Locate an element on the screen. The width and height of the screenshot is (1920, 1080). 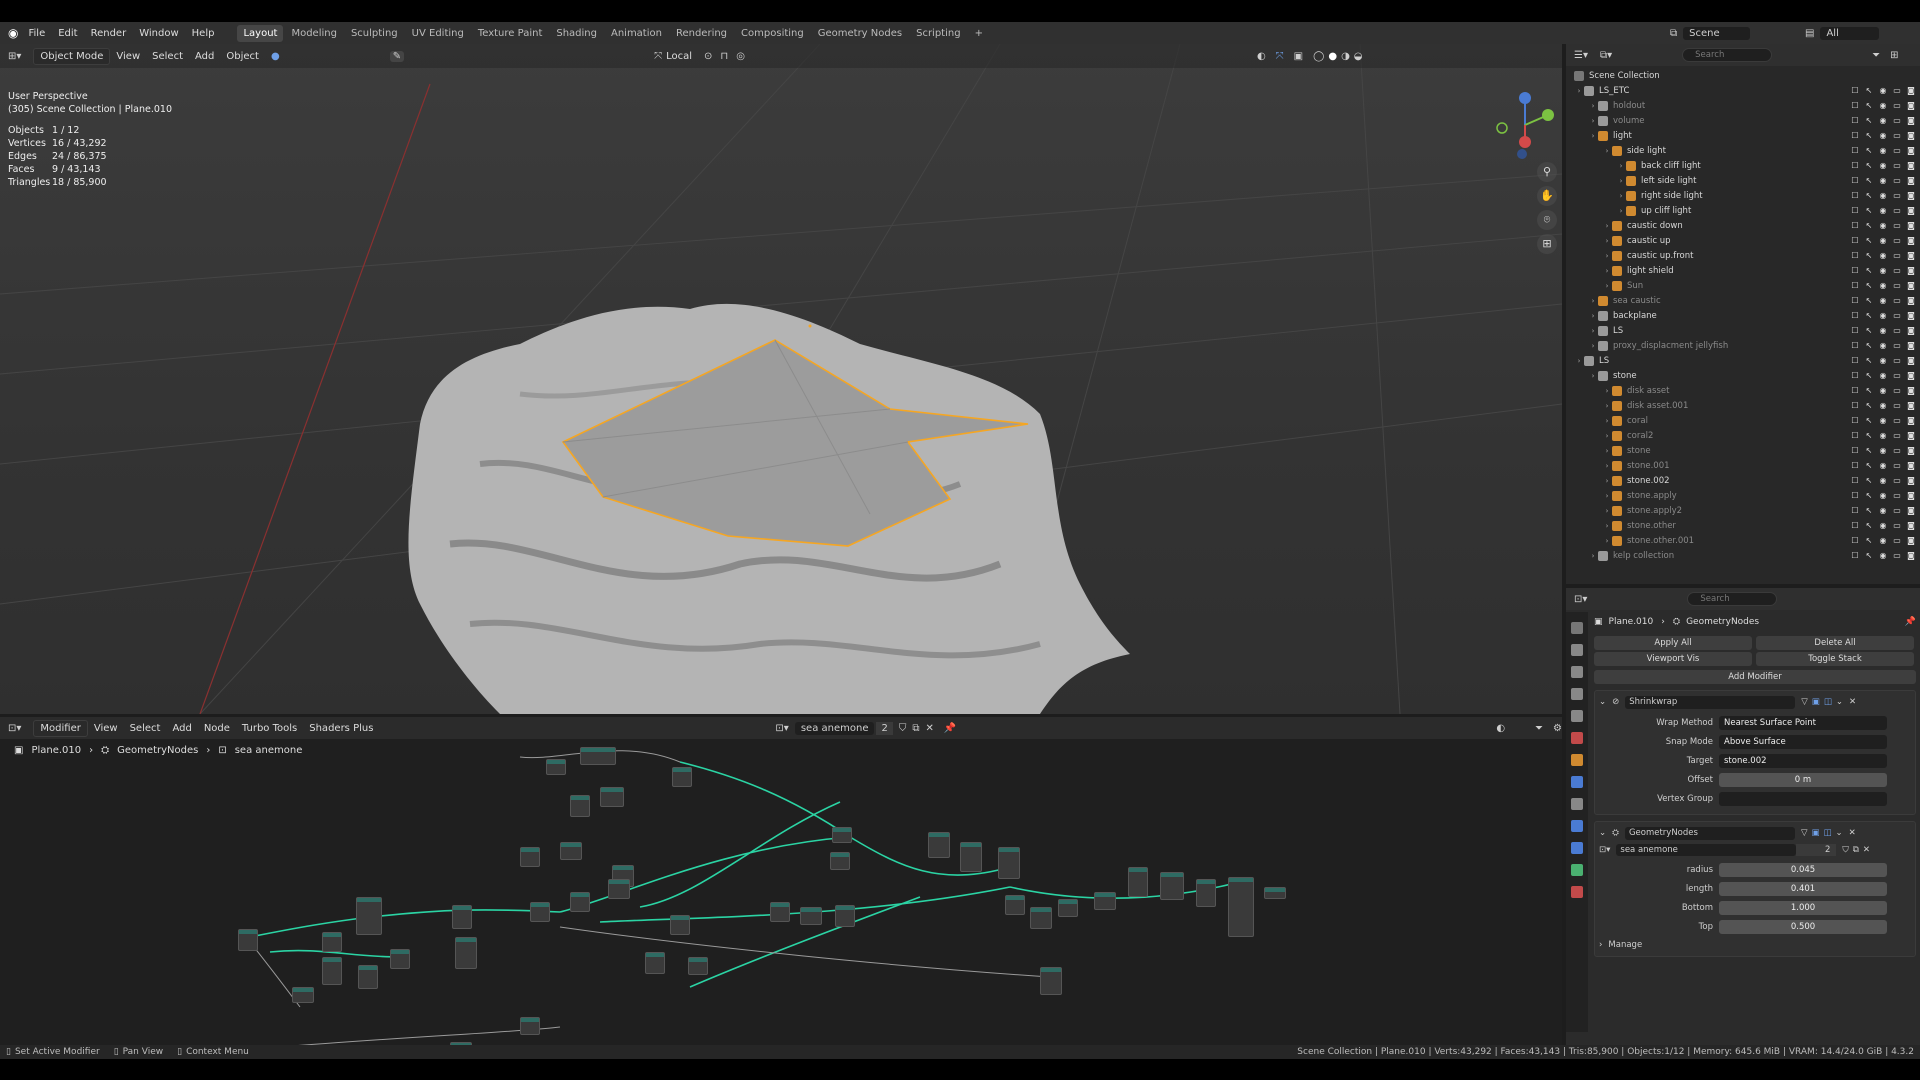
properties-editor-icon: ⊡▾ is located at coordinates (1580, 599).